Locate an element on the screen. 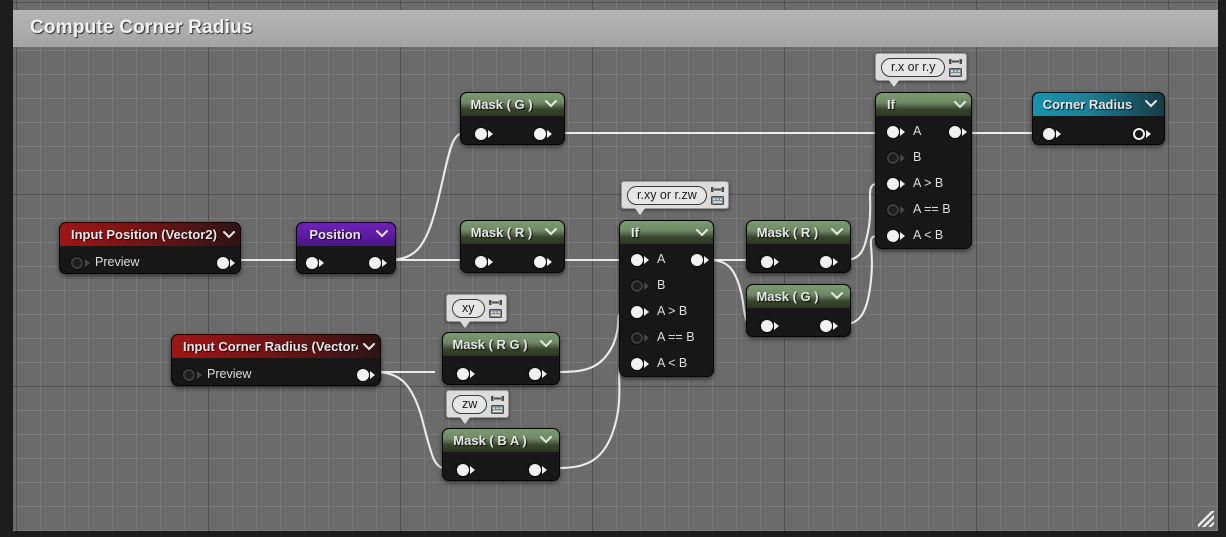 The width and height of the screenshot is (1226, 537). window-titlebar: Compute Corner Radius is located at coordinates (615, 28).